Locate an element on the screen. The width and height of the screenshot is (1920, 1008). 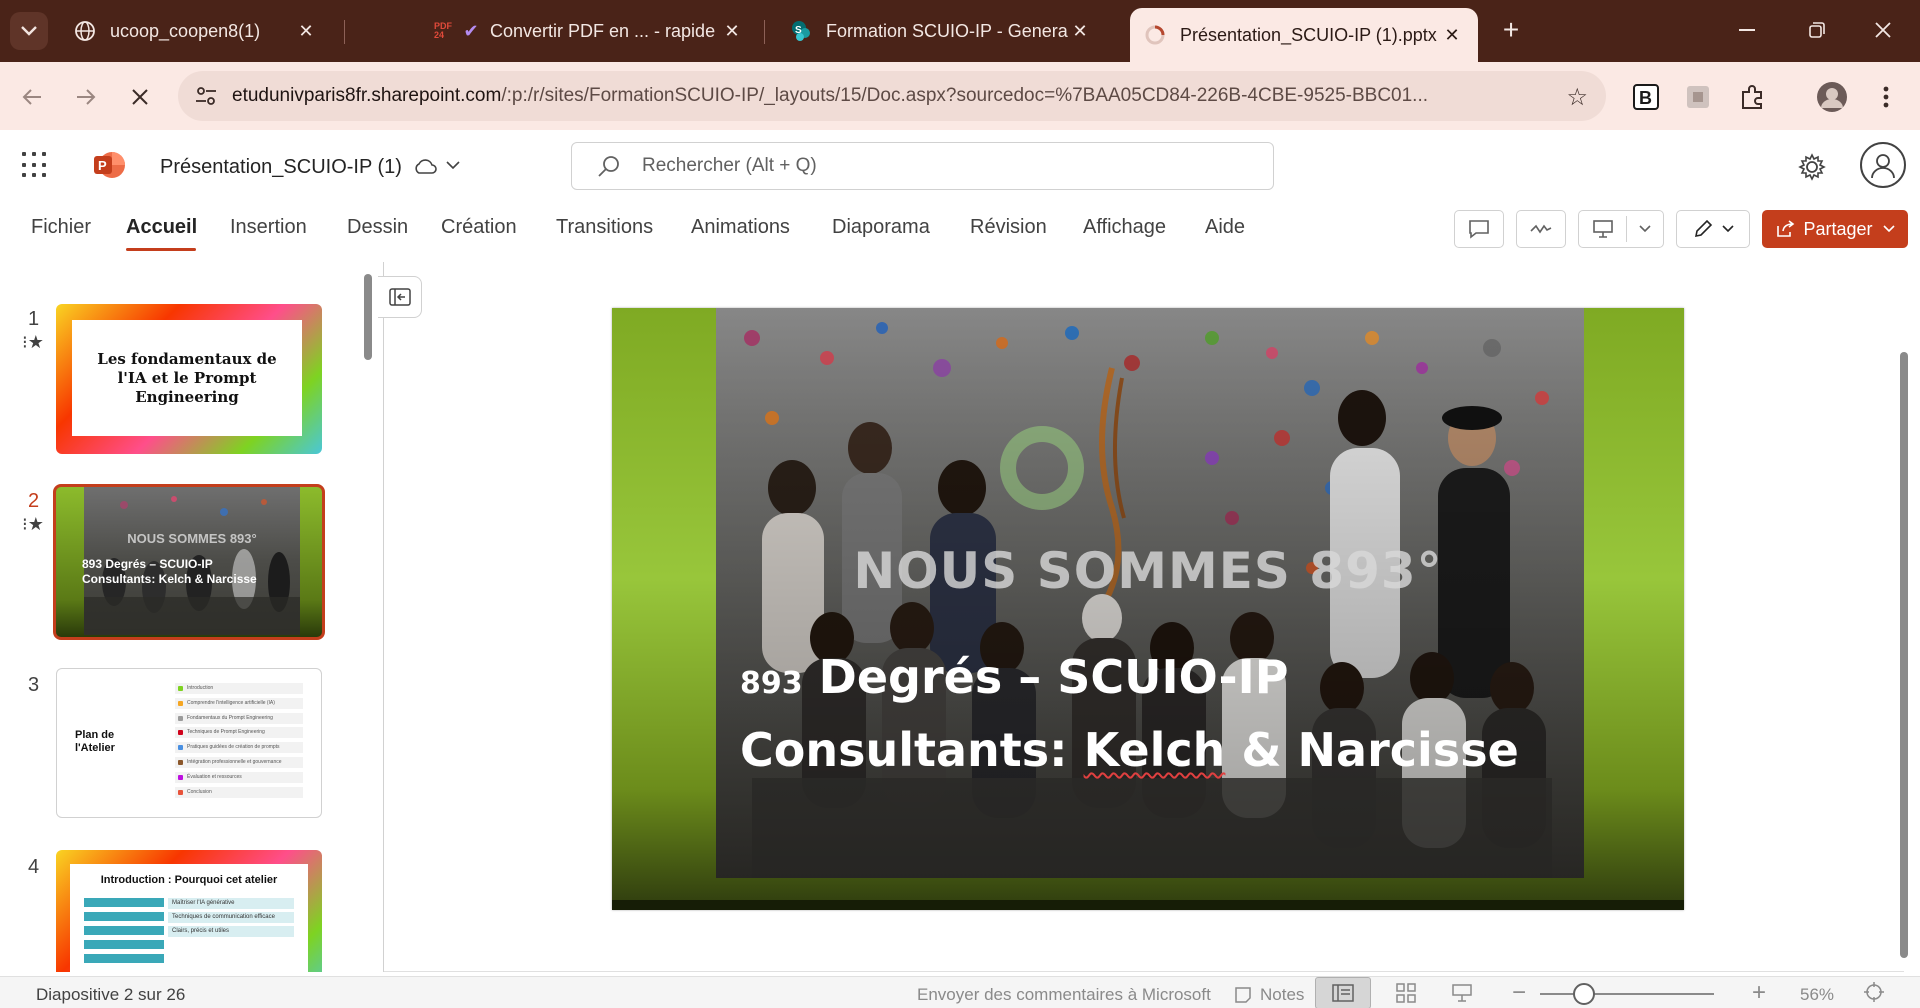
thumbnails-scrollbar is located at coordinates (368, 317).